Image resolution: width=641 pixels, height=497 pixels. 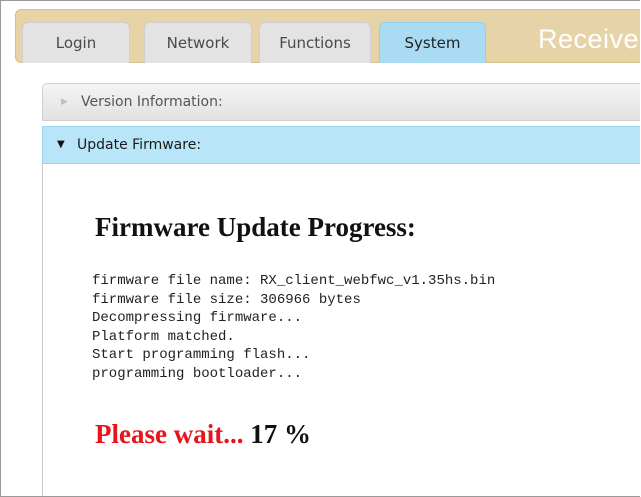 What do you see at coordinates (341, 102) in the screenshot?
I see `accordion-version-information: ▶ Version Information:` at bounding box center [341, 102].